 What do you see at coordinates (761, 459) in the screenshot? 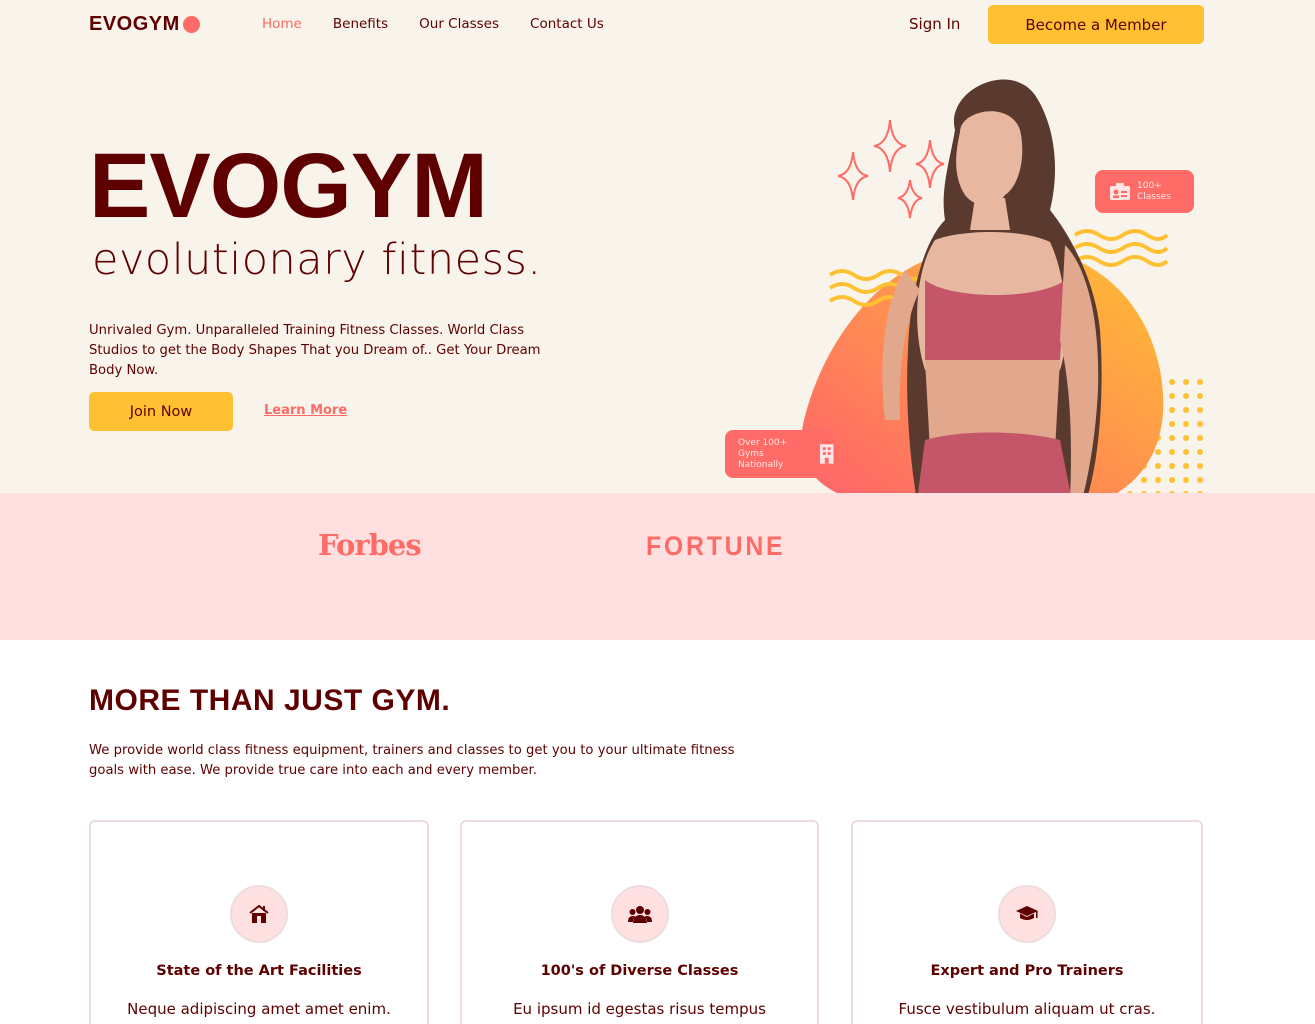
I see `gyms-badge-label: Gyms Nationally` at bounding box center [761, 459].